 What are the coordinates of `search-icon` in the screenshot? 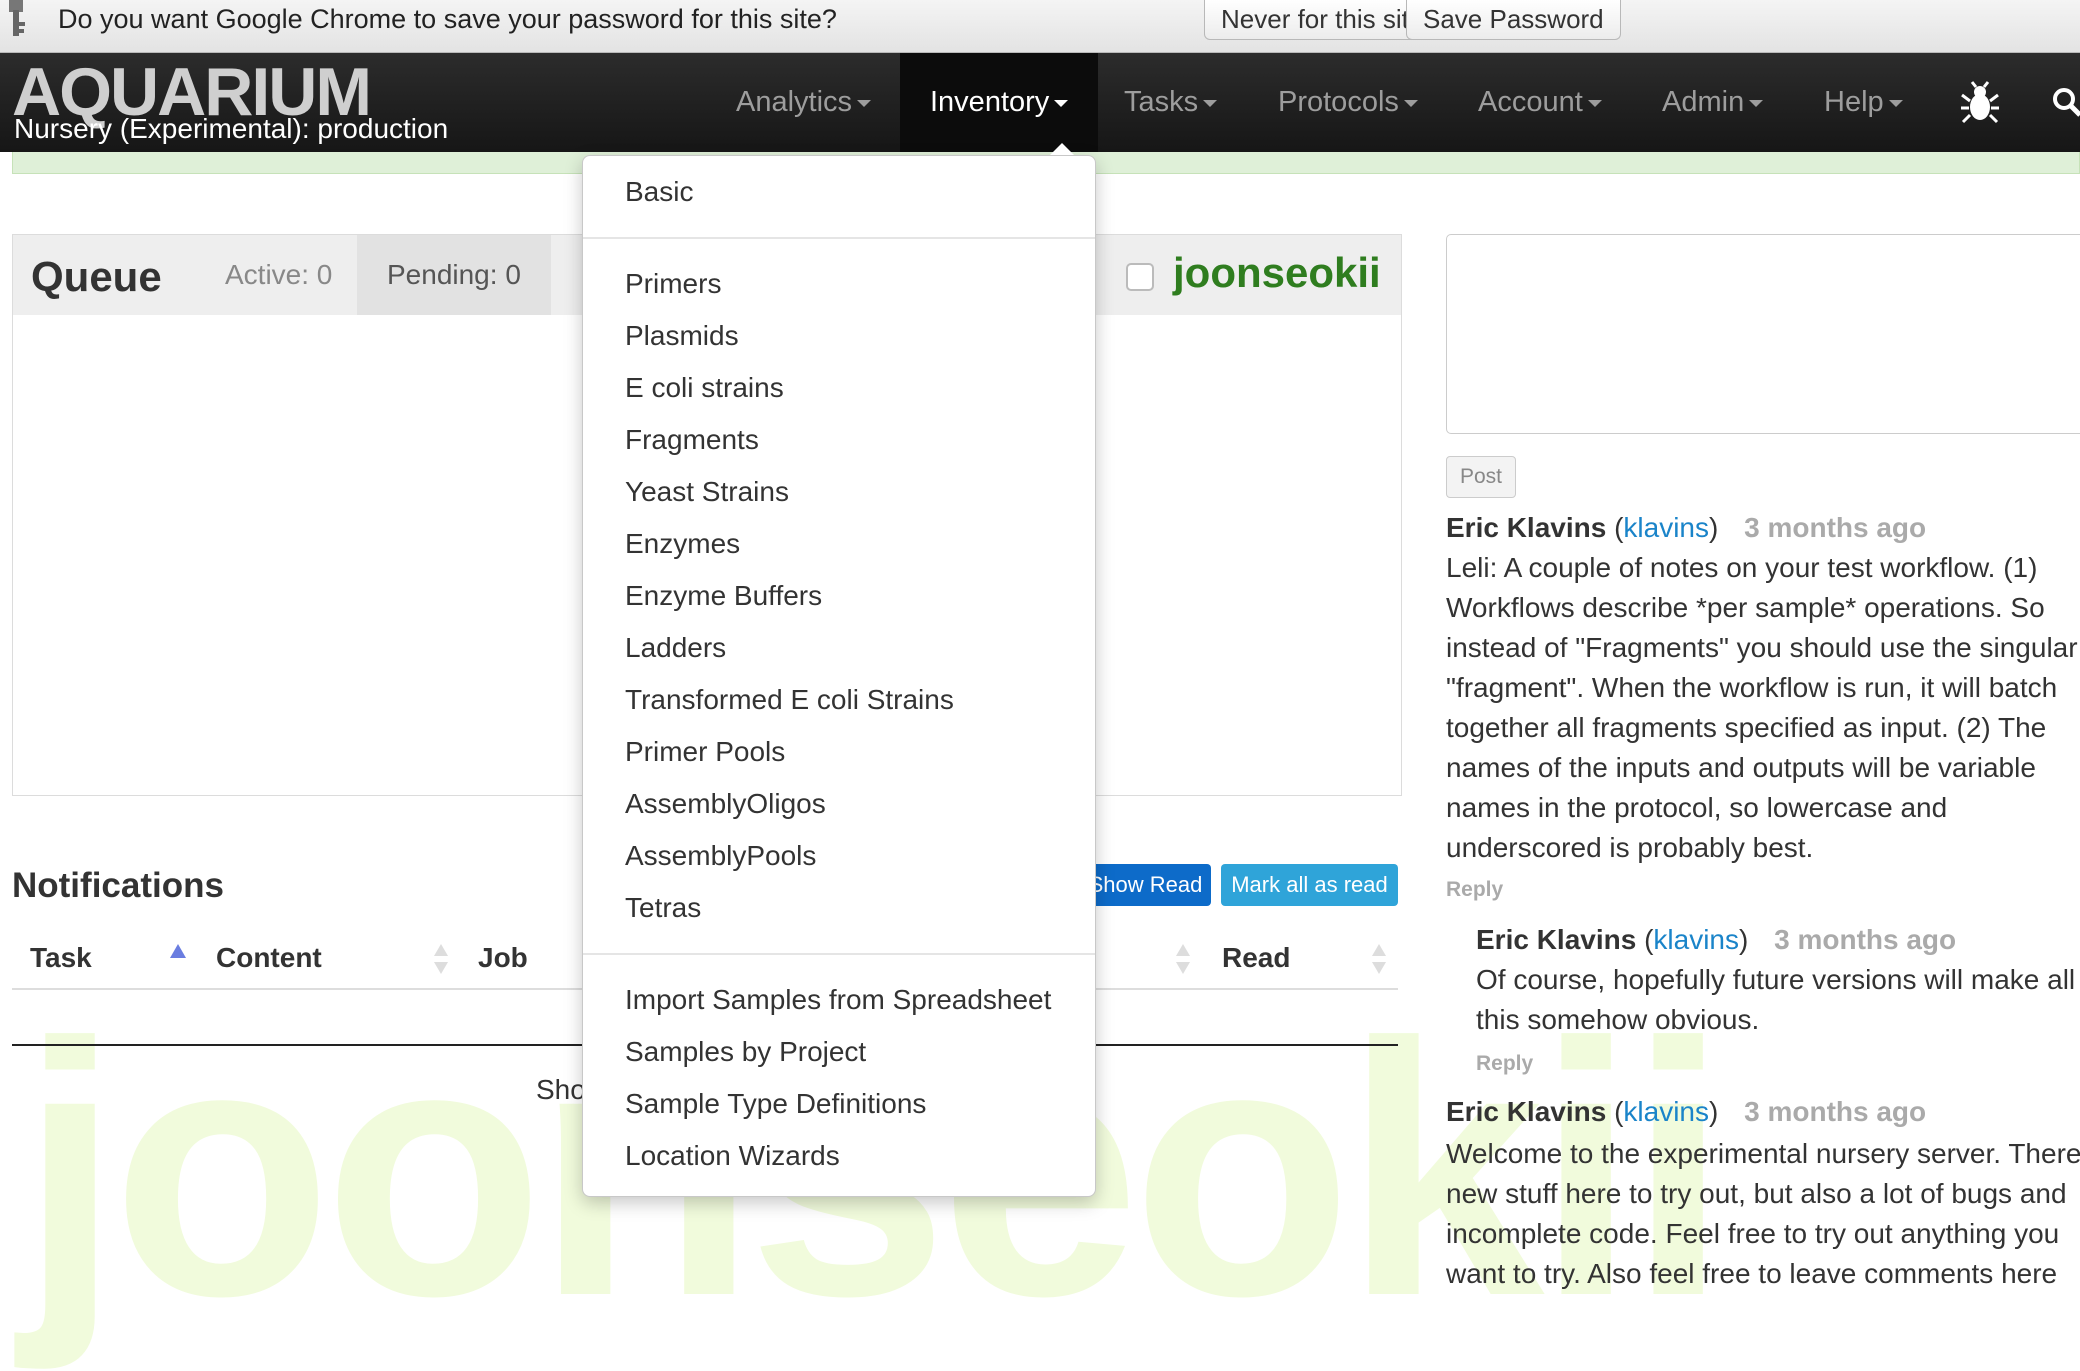 It's located at (2066, 102).